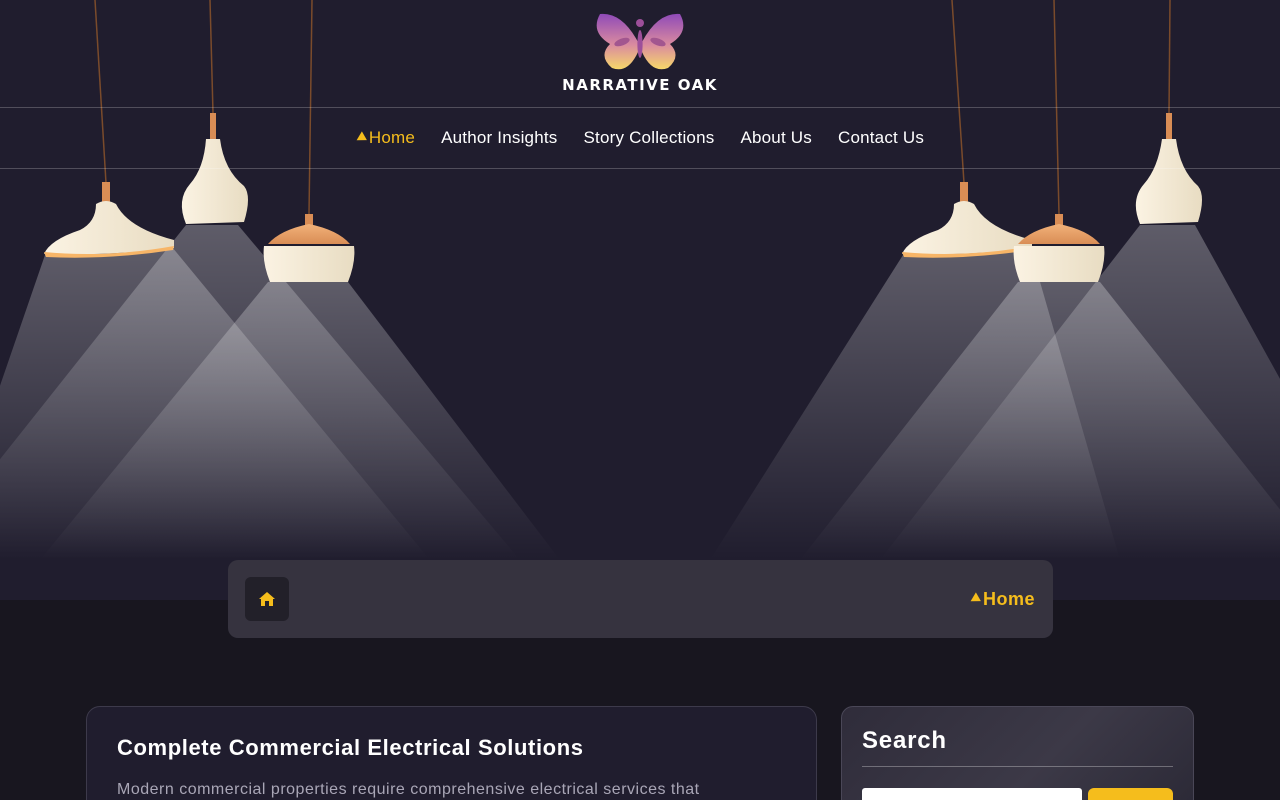 The height and width of the screenshot is (800, 1280). I want to click on brand-name: NARRATIVE OAK, so click(640, 85).